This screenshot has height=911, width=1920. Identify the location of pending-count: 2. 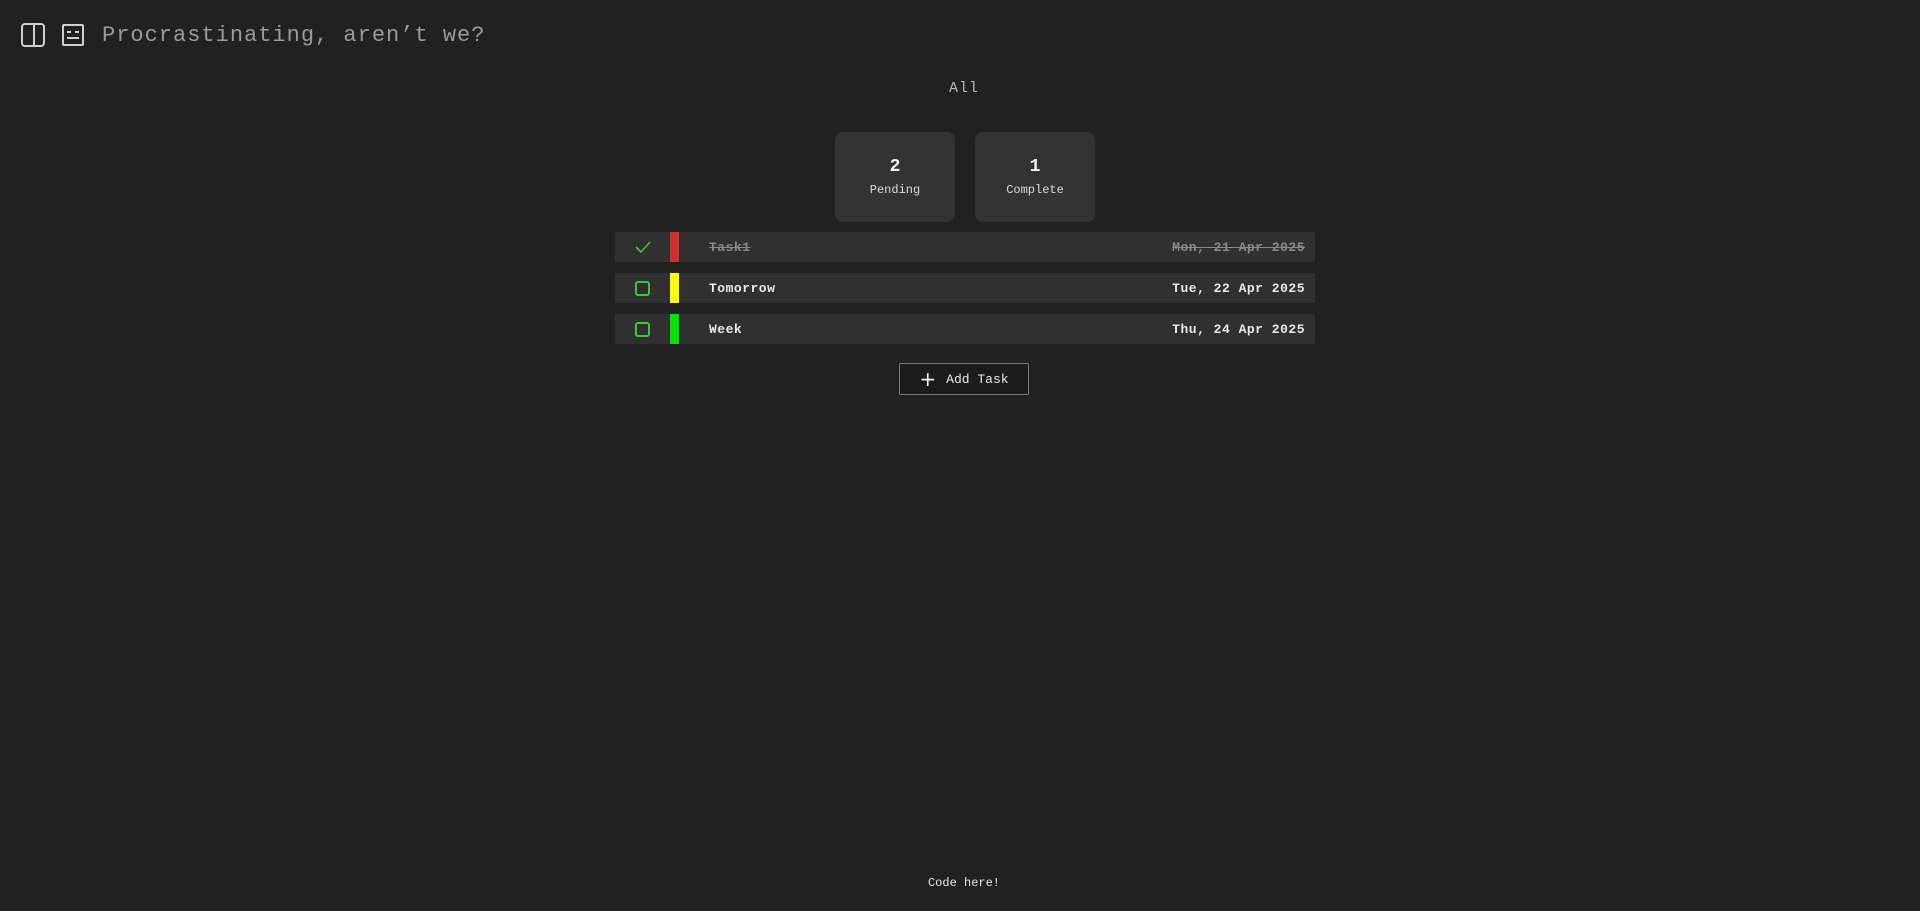
(895, 167).